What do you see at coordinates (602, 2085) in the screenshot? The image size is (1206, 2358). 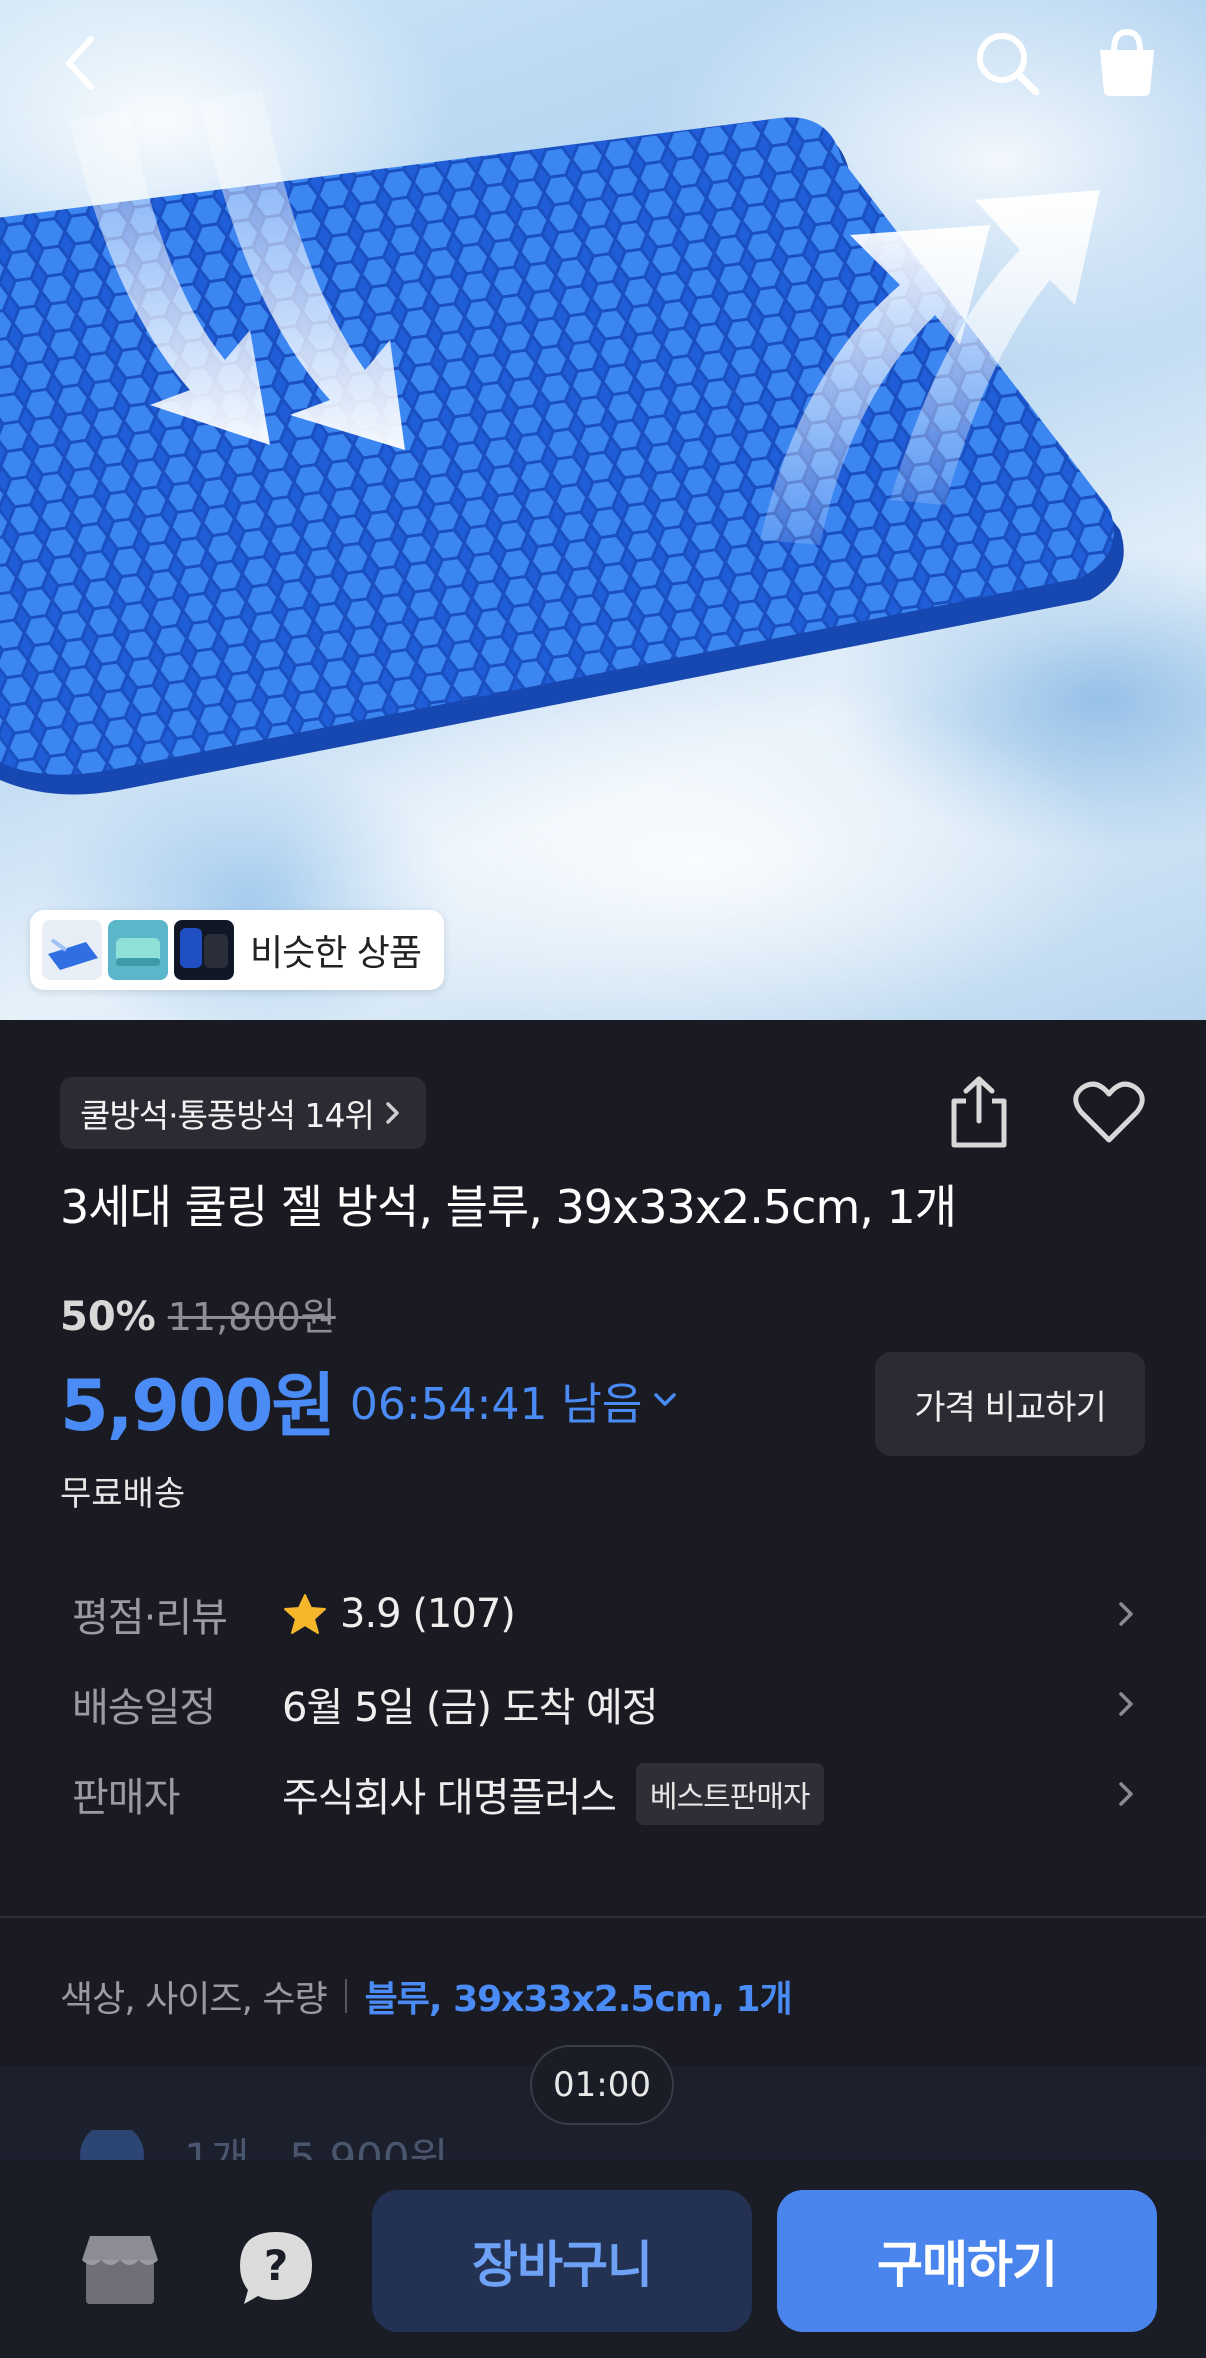 I see `countdown-pill: 01:00` at bounding box center [602, 2085].